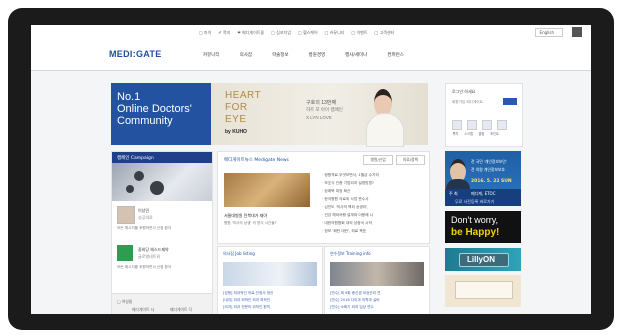 This screenshot has height=335, width=623. I want to click on training-title: 연수정보 Training info, so click(350, 254).